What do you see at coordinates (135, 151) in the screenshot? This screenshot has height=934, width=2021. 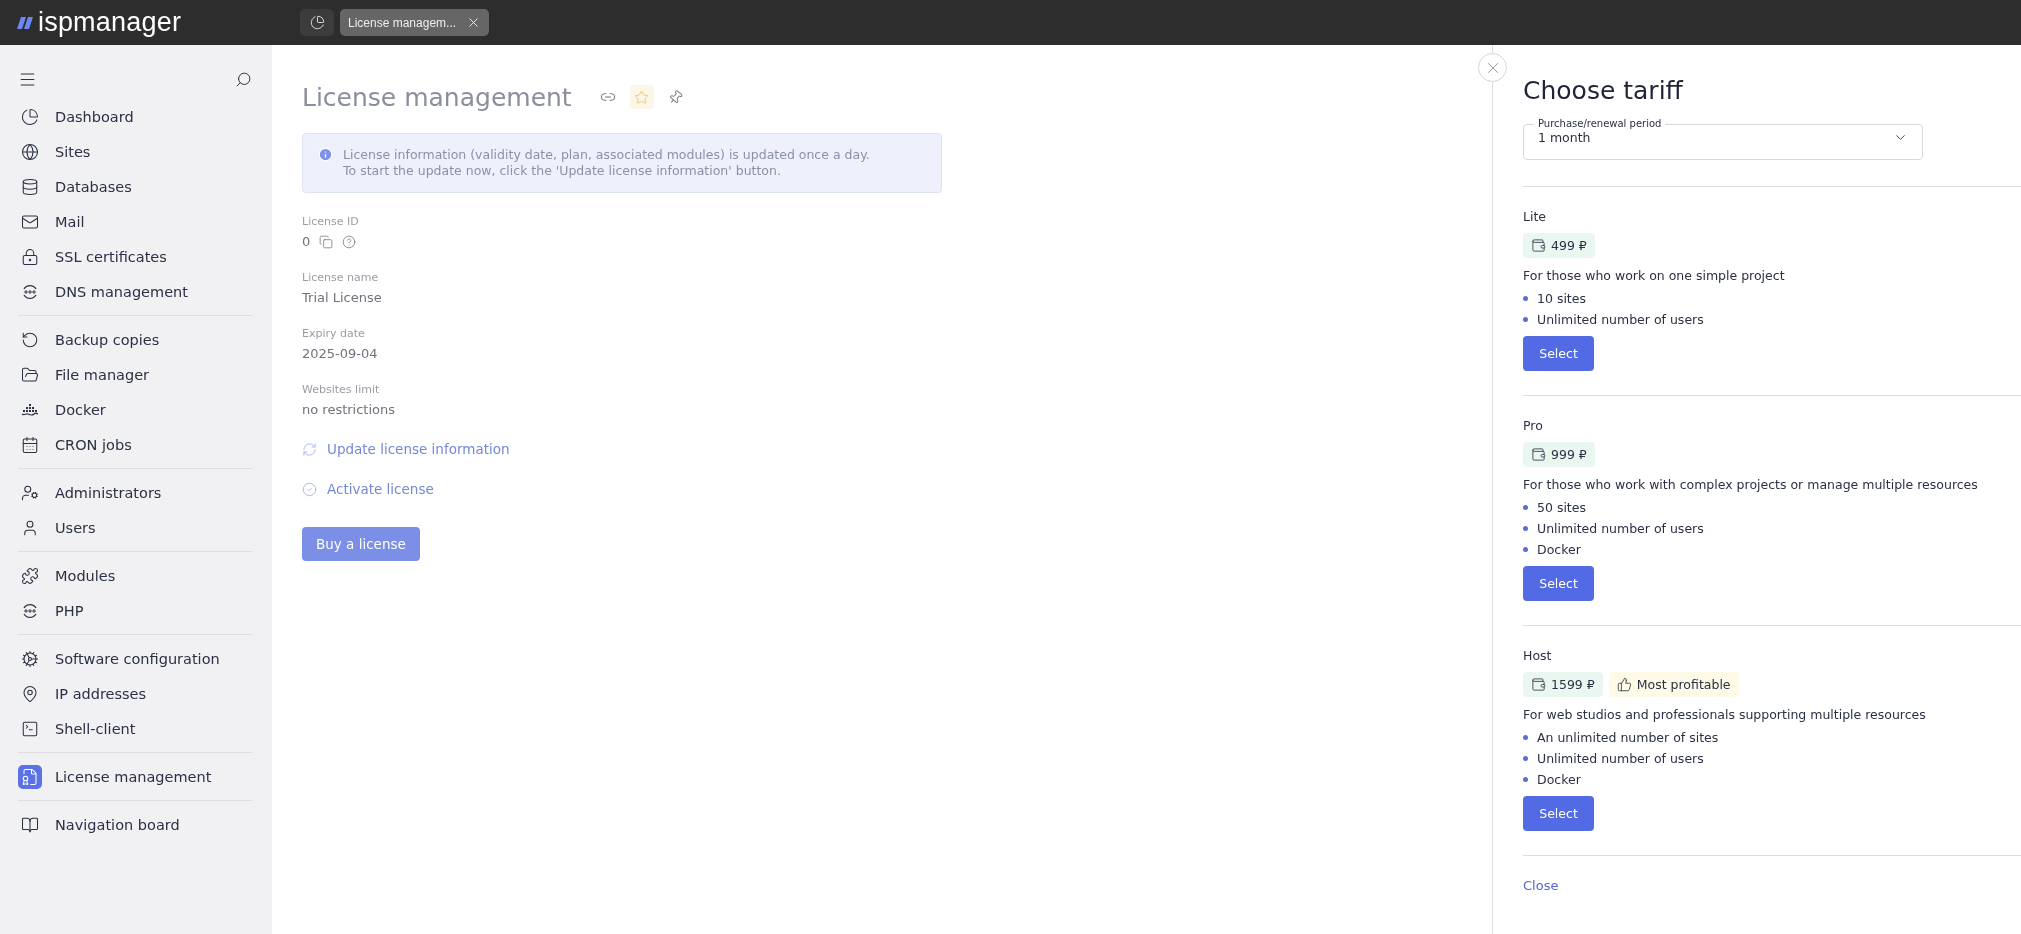 I see `sidebar-item: Sites` at bounding box center [135, 151].